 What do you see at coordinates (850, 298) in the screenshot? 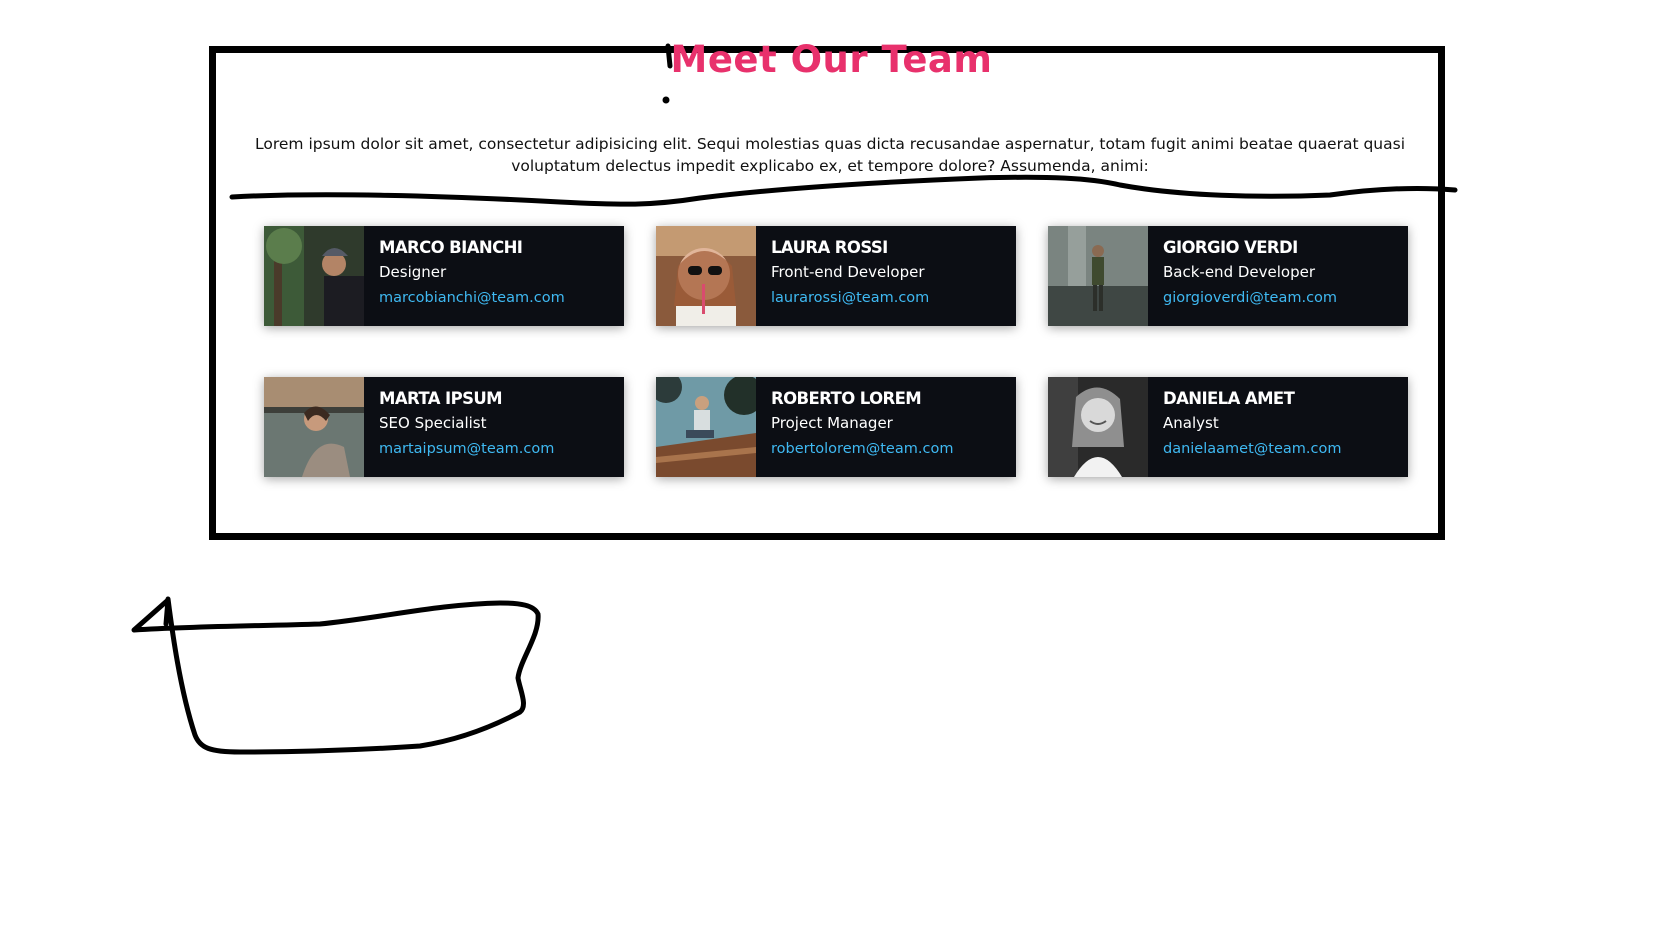
I see `member-email-link: laurarossi@team.com` at bounding box center [850, 298].